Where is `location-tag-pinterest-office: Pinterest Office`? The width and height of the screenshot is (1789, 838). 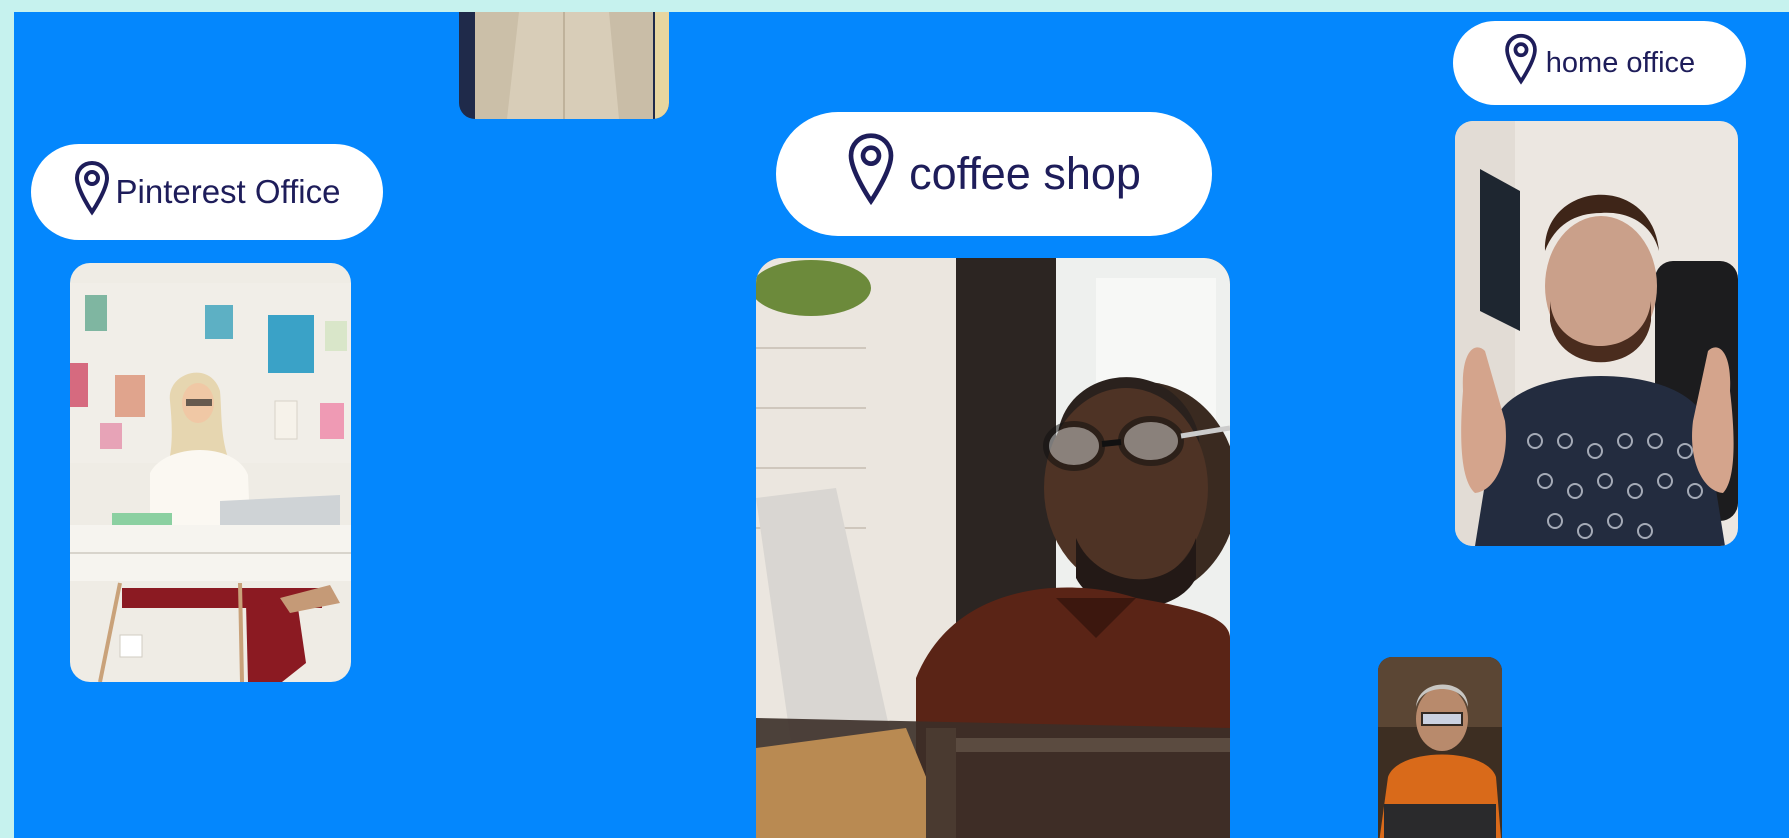
location-tag-pinterest-office: Pinterest Office is located at coordinates (207, 192).